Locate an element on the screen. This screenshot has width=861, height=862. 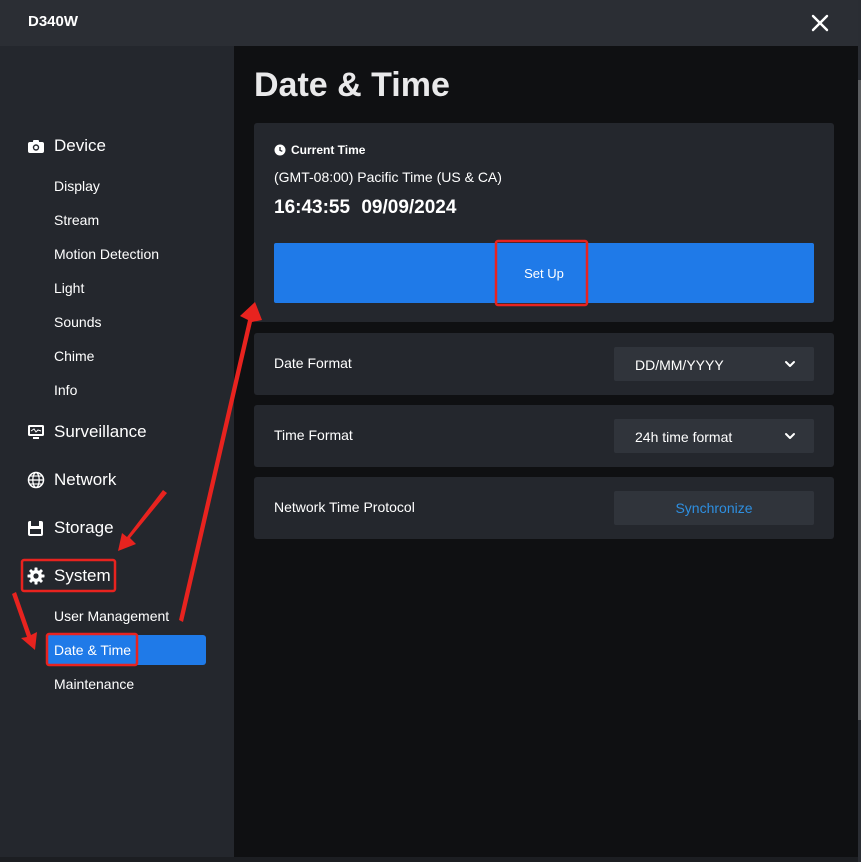
gear-icon is located at coordinates (35, 576).